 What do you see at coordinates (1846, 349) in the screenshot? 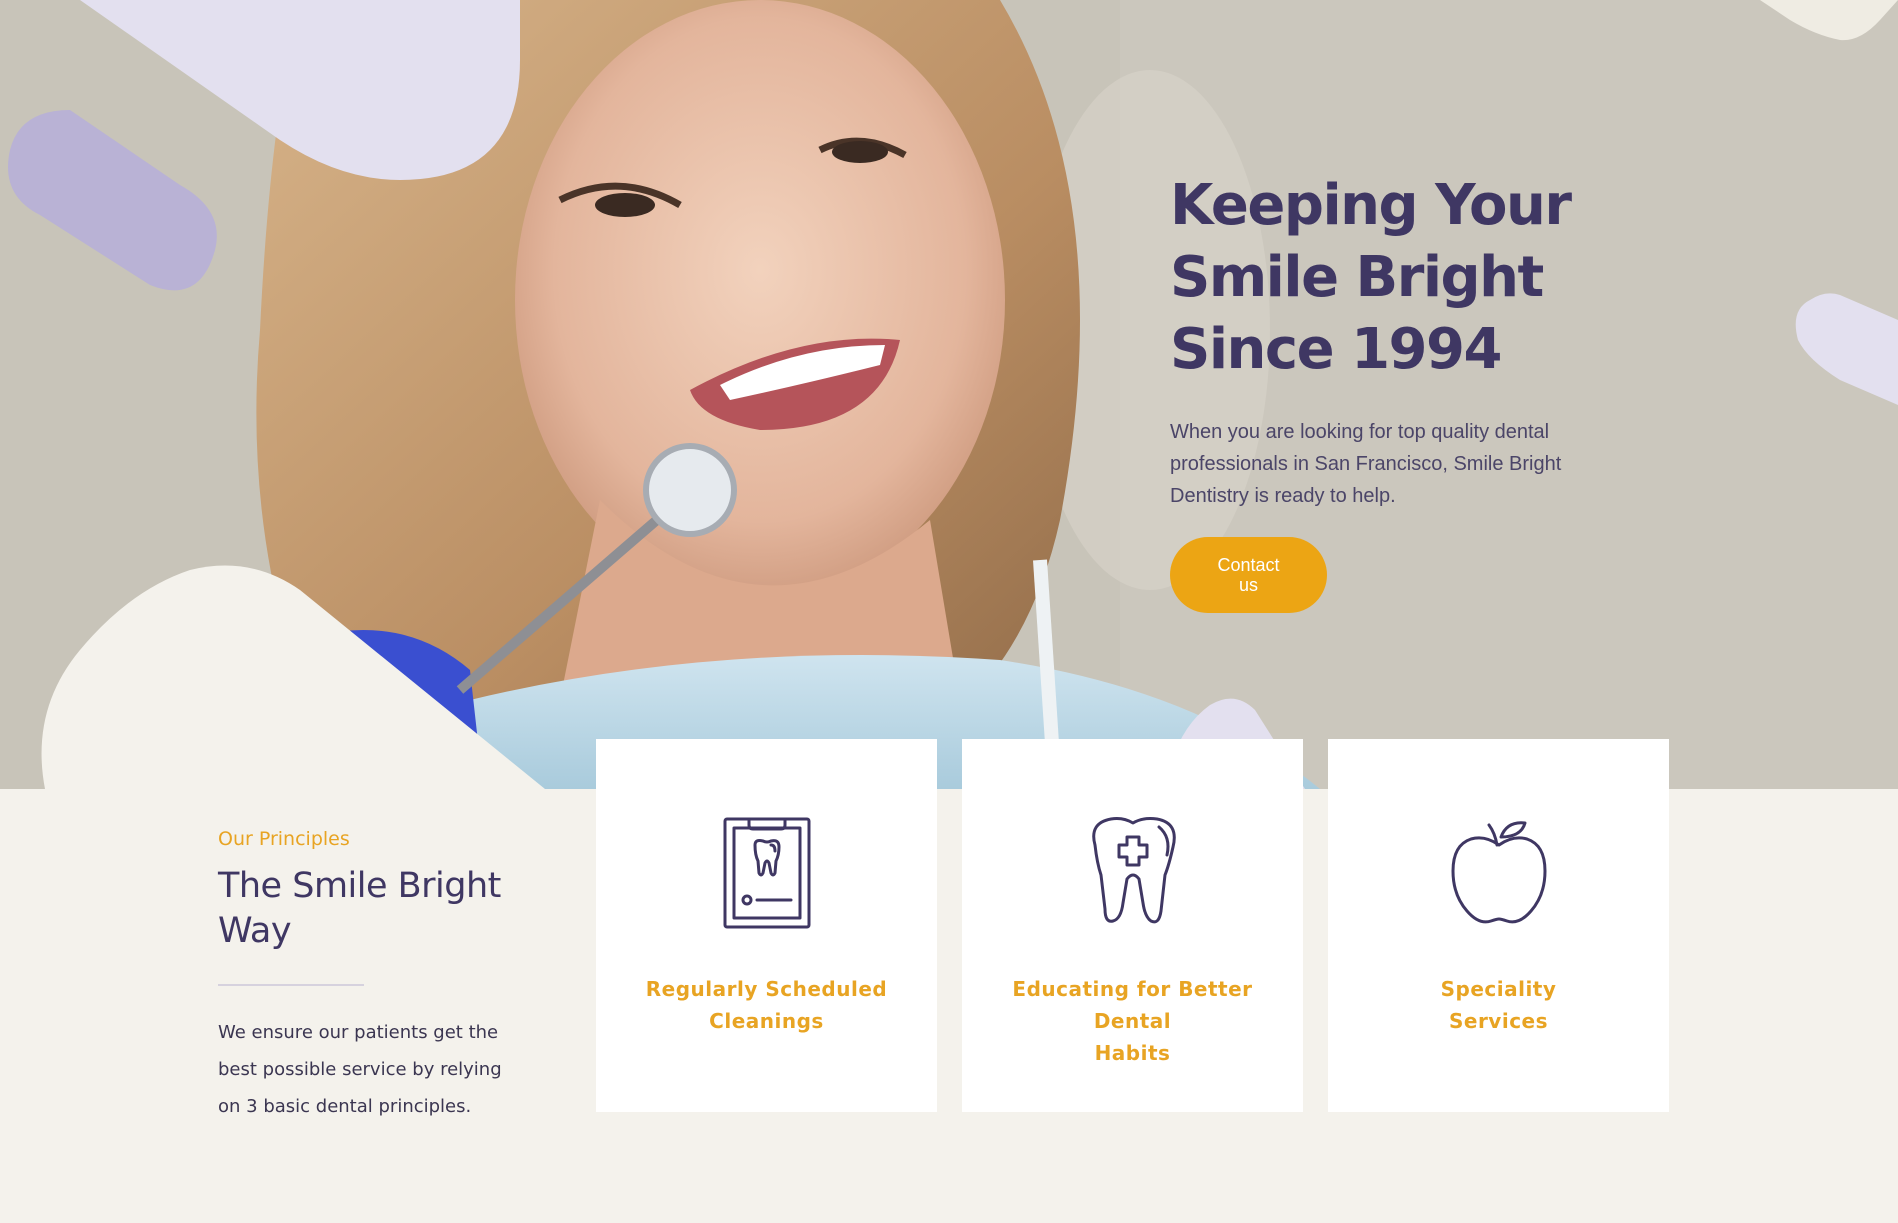
I see `decor-blob-right` at bounding box center [1846, 349].